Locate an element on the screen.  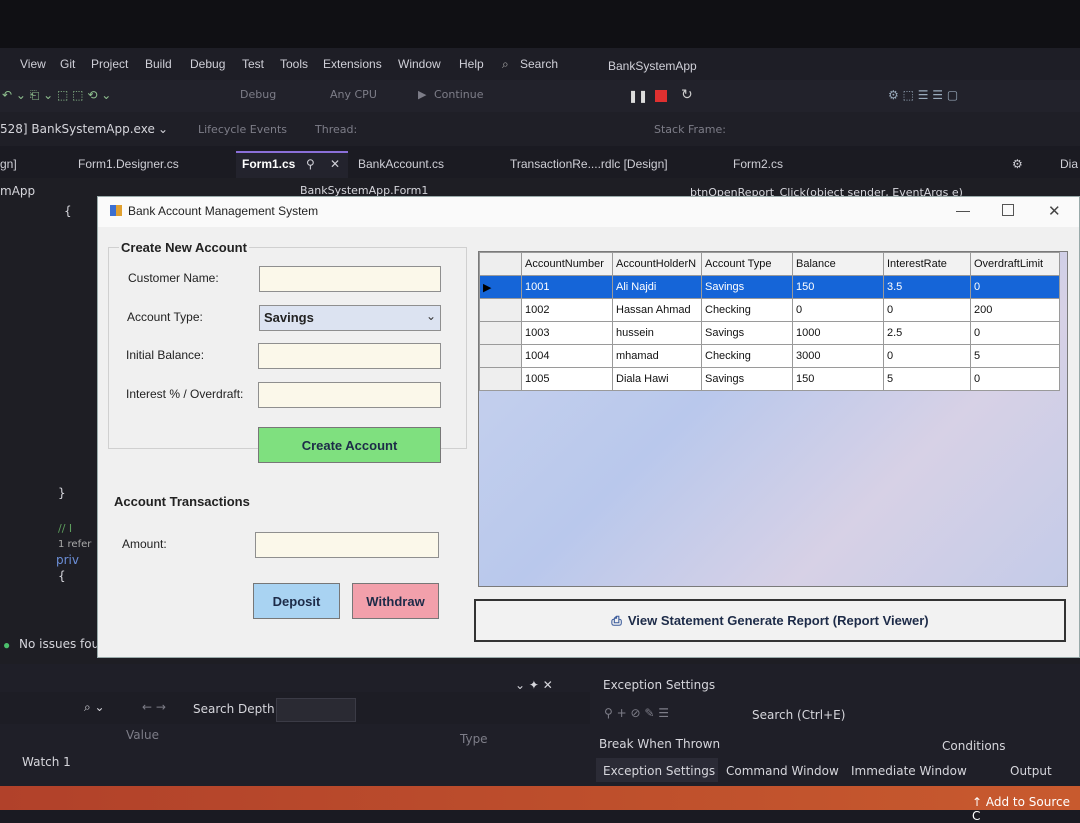
table-cell: 3000 is located at coordinates (838, 356).